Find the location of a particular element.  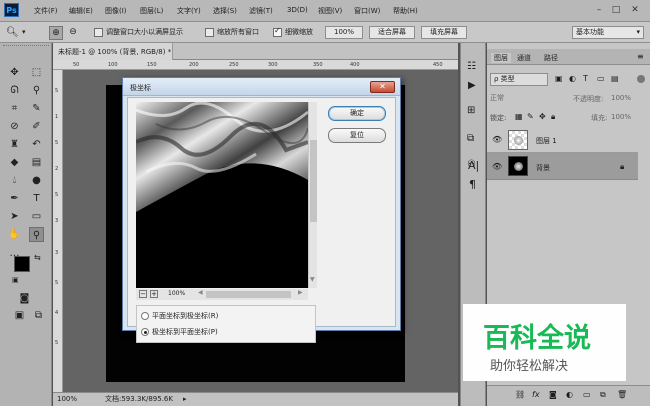

zoom-out-icon: ⊖ is located at coordinates (73, 33).